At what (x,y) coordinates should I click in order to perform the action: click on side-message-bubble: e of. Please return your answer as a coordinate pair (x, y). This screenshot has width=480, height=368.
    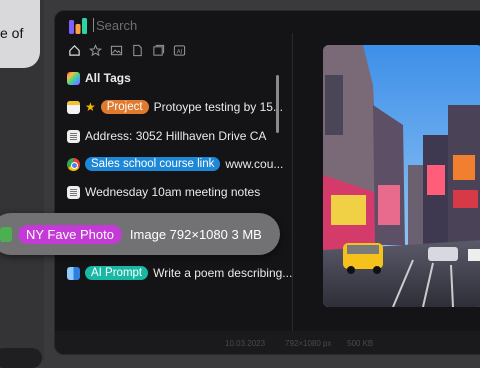
    Looking at the image, I should click on (20, 34).